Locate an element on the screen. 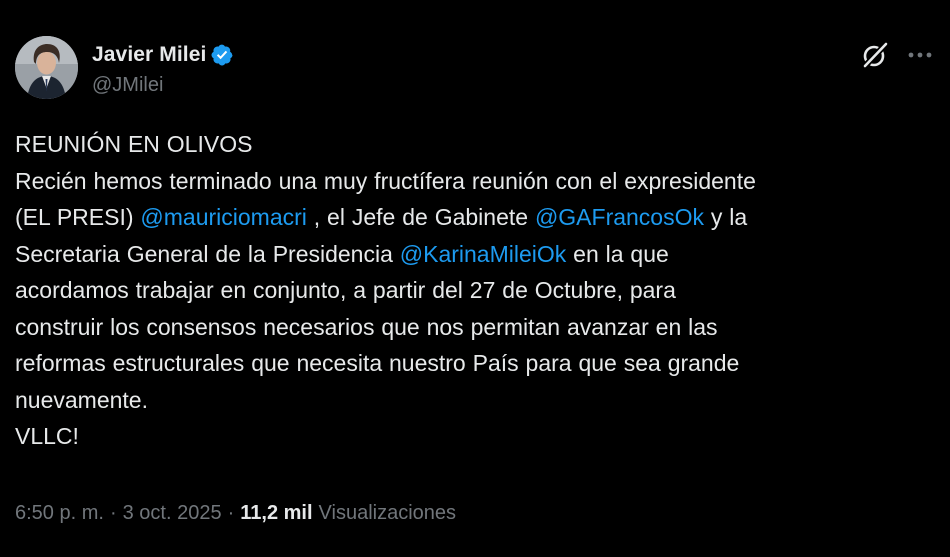 This screenshot has width=950, height=557. views-count: 11,2 mil is located at coordinates (276, 513).